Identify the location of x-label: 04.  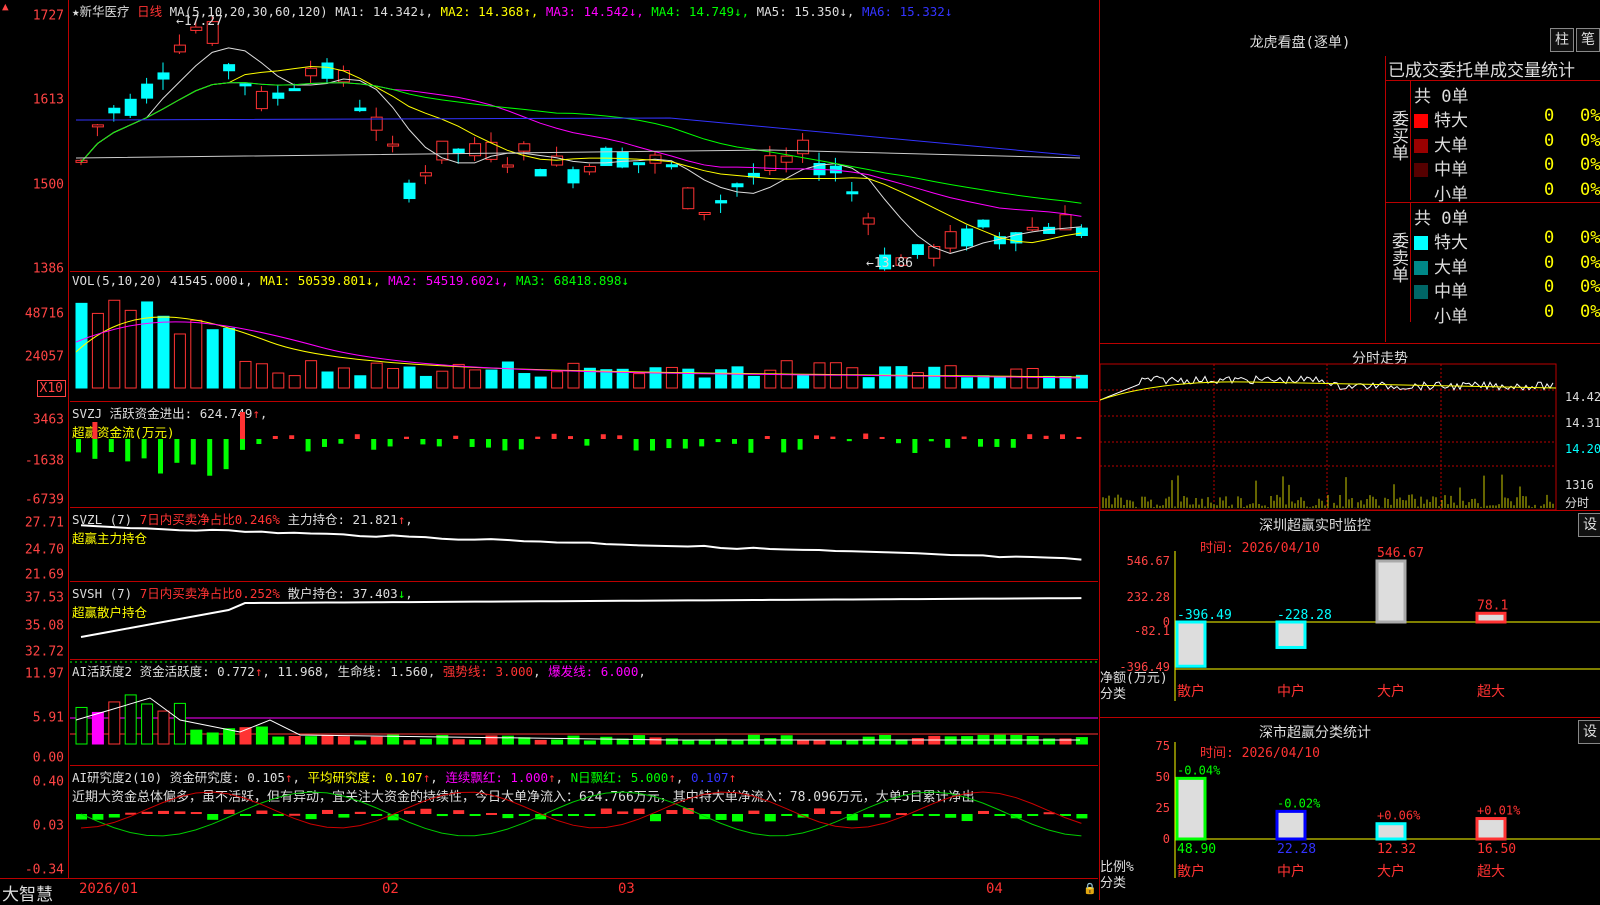
(994, 889).